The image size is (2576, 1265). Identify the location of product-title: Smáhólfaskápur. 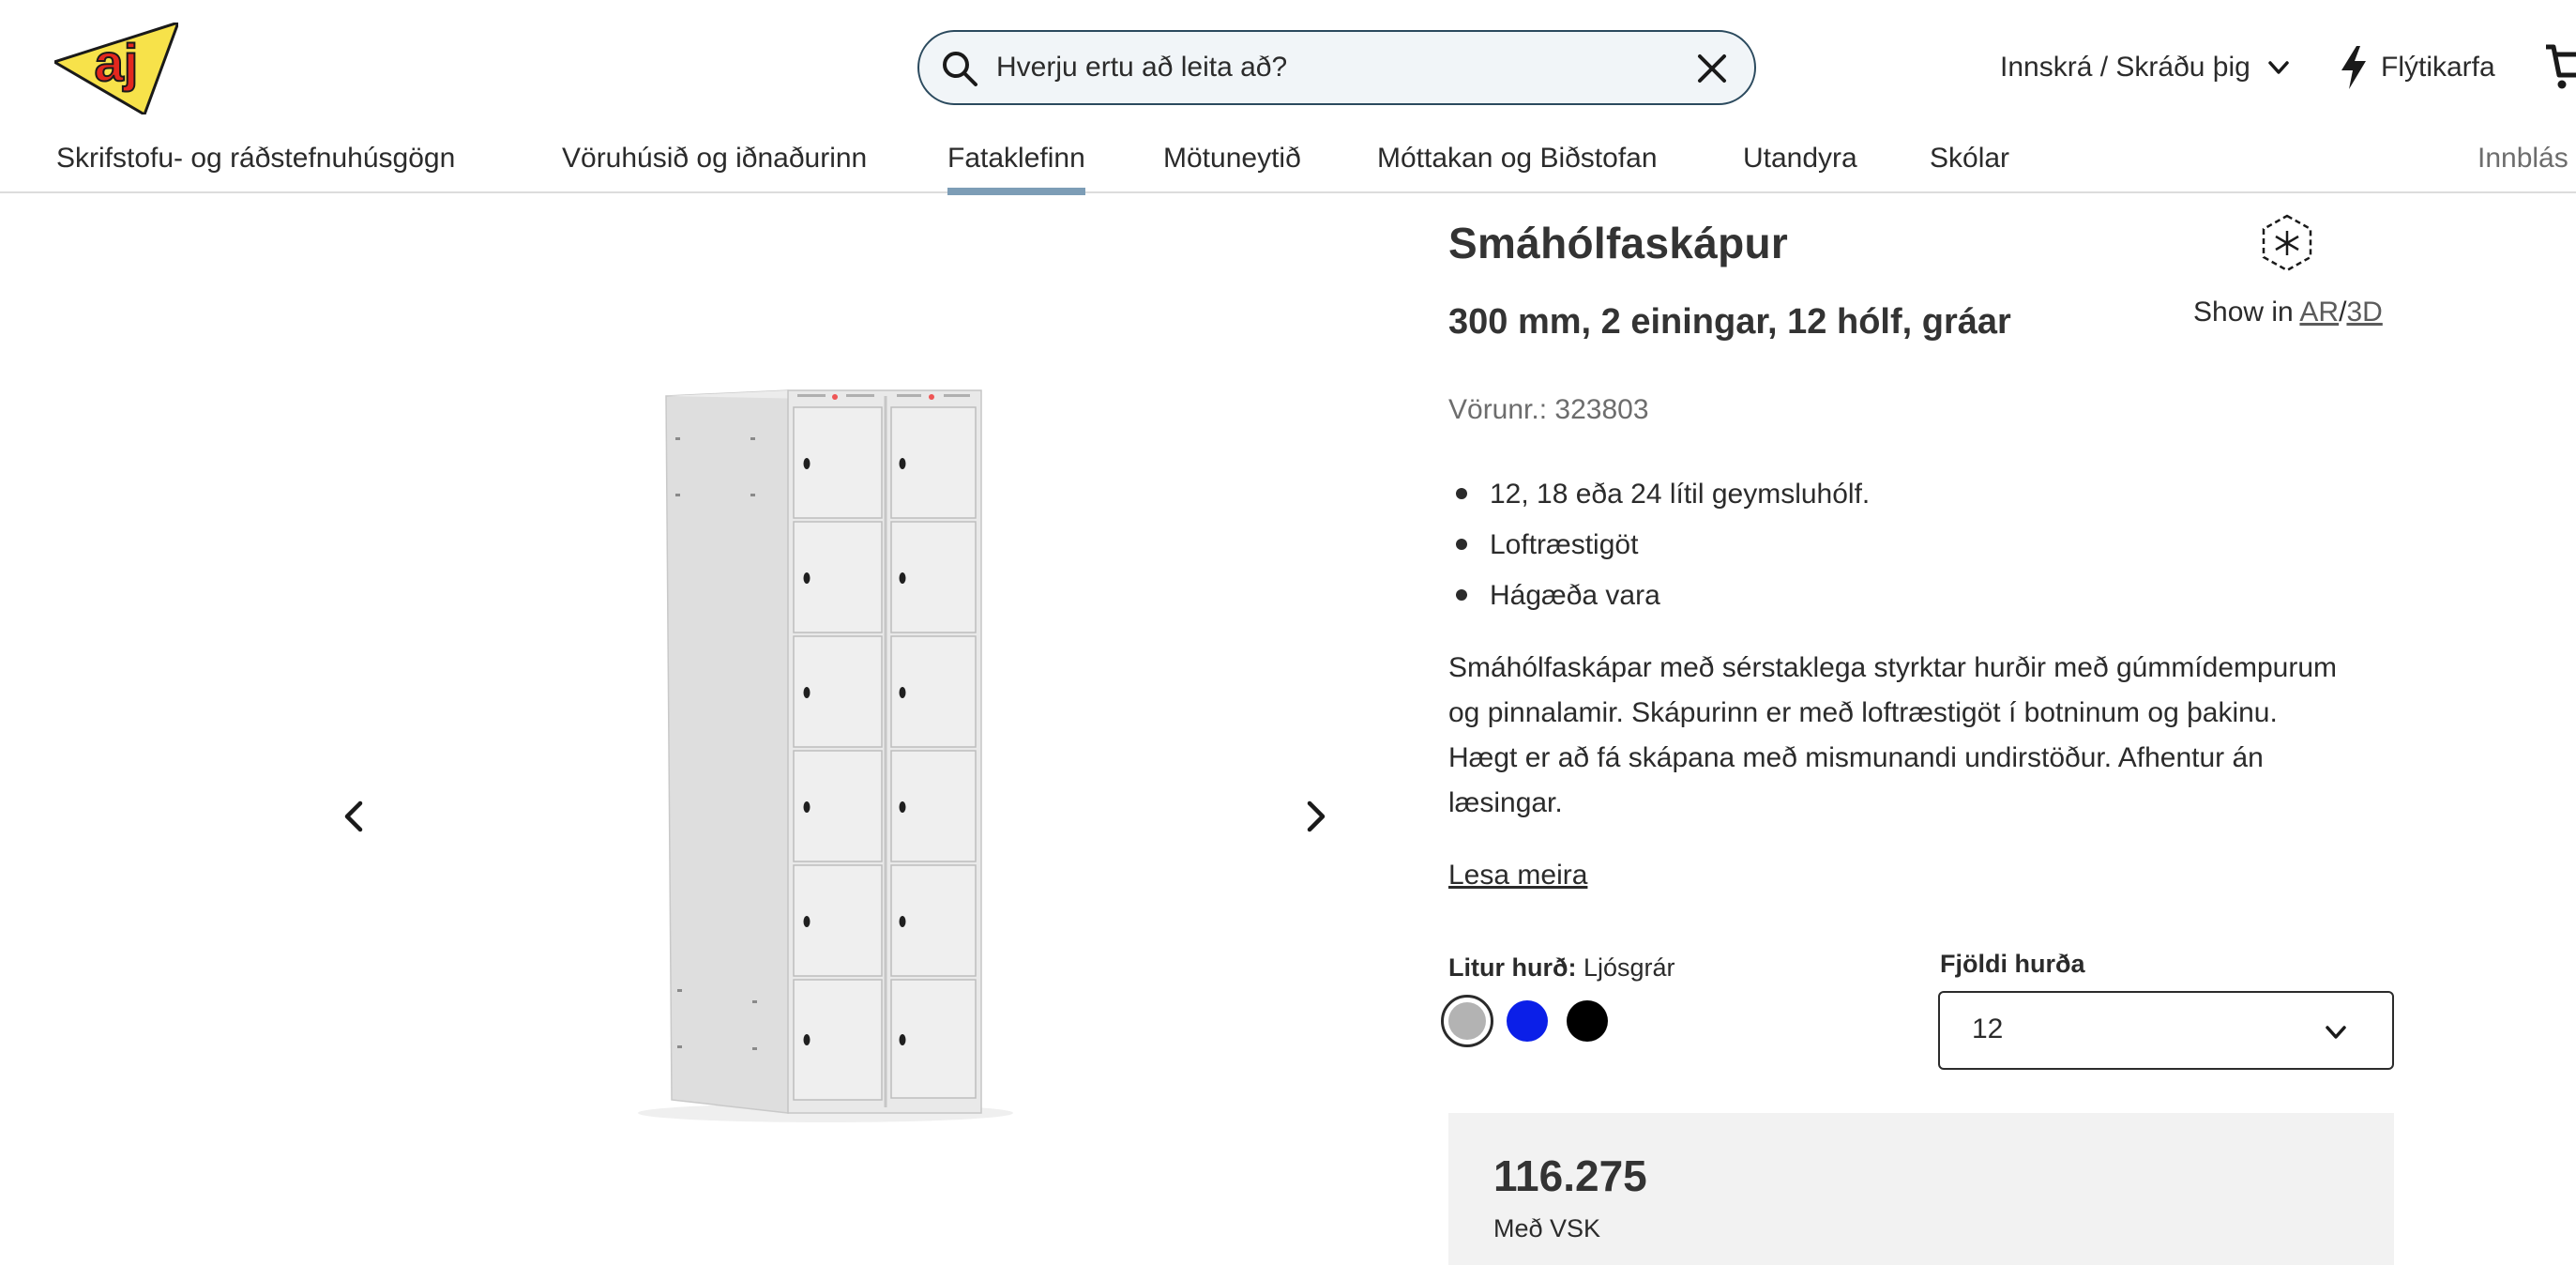
(1619, 243).